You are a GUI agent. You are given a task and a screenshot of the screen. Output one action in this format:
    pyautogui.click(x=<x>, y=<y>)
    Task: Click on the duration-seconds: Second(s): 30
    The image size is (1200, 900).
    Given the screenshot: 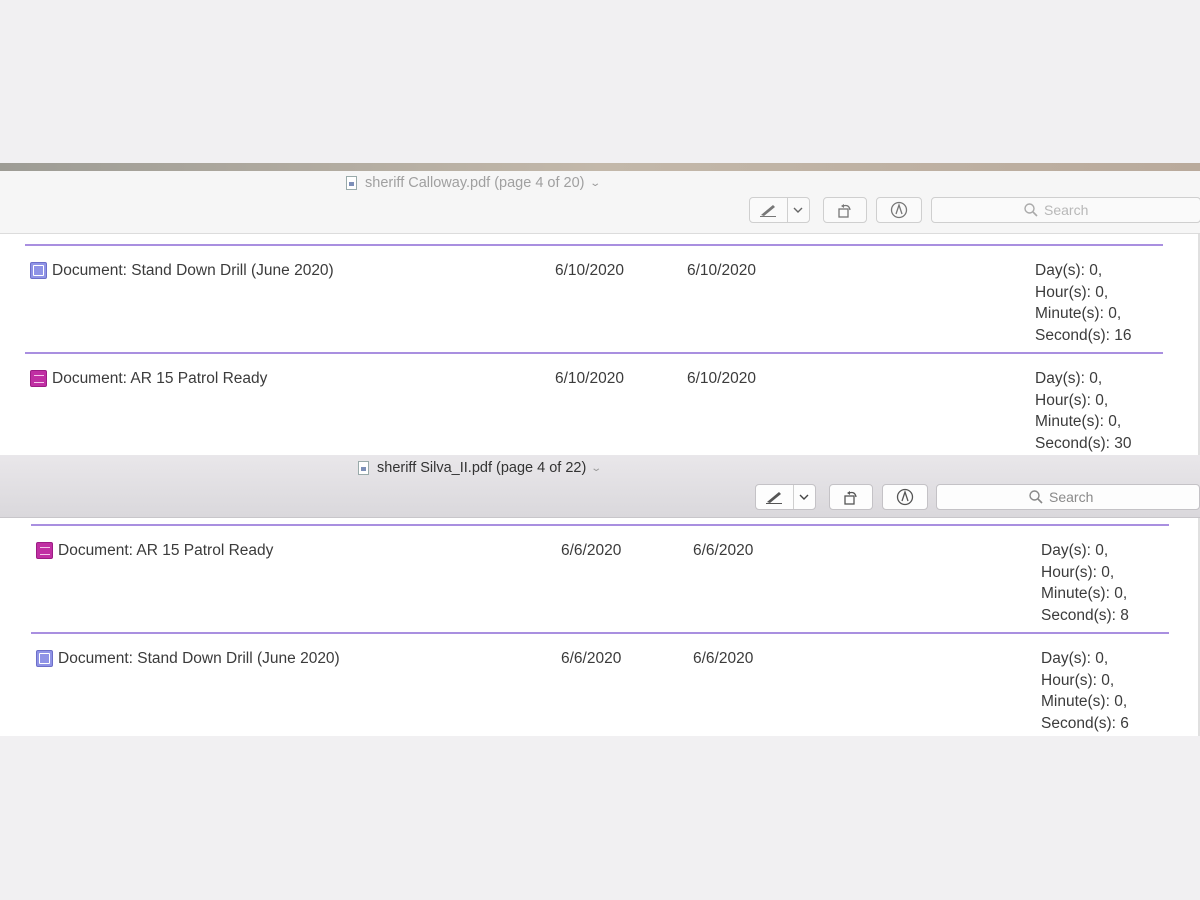 What is the action you would take?
    pyautogui.click(x=1083, y=443)
    